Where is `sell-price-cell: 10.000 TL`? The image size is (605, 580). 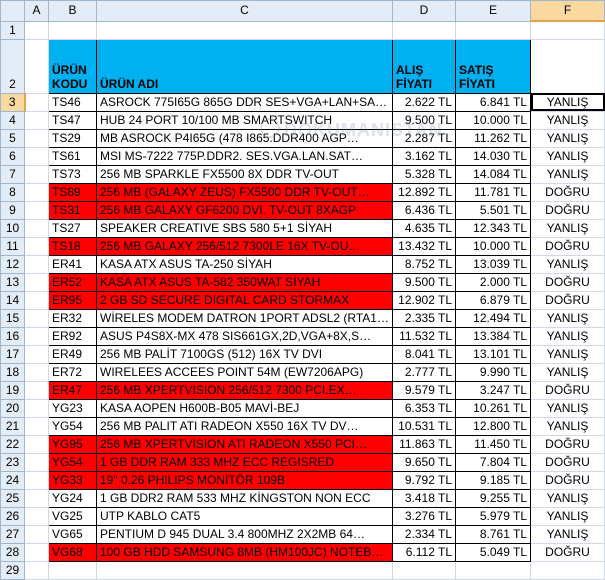
sell-price-cell: 10.000 TL is located at coordinates (493, 120).